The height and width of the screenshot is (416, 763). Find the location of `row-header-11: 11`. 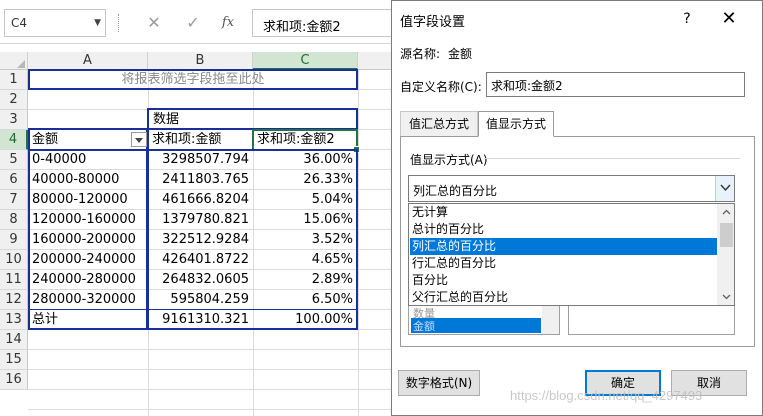

row-header-11: 11 is located at coordinates (14, 280).